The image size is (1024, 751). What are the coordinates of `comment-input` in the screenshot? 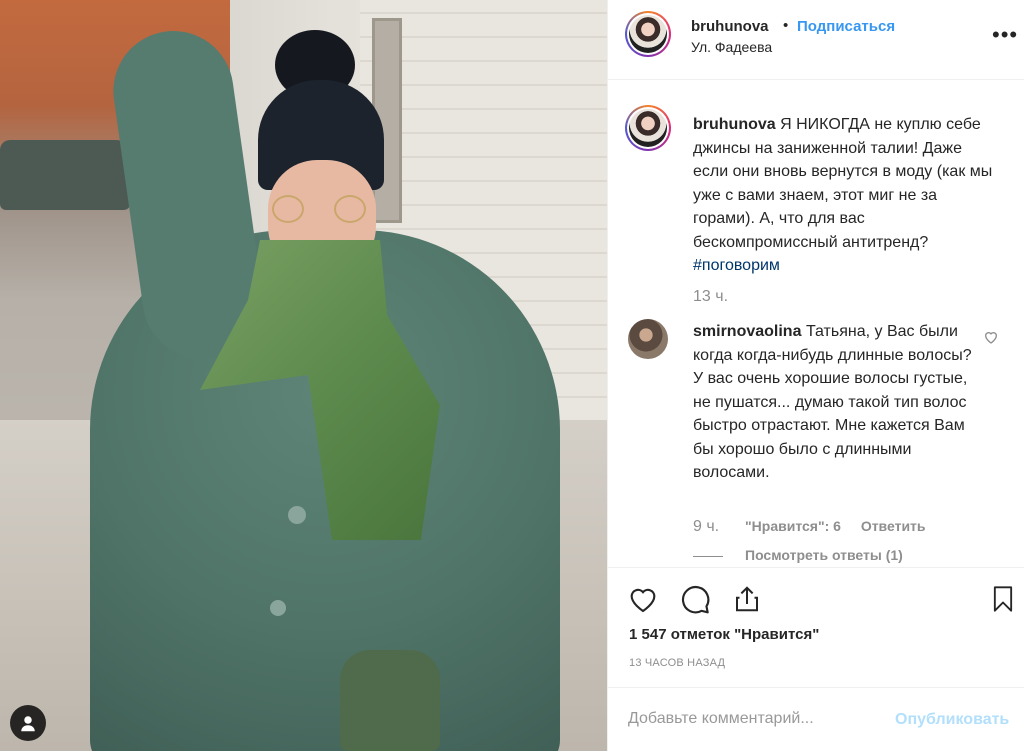 It's located at (748, 719).